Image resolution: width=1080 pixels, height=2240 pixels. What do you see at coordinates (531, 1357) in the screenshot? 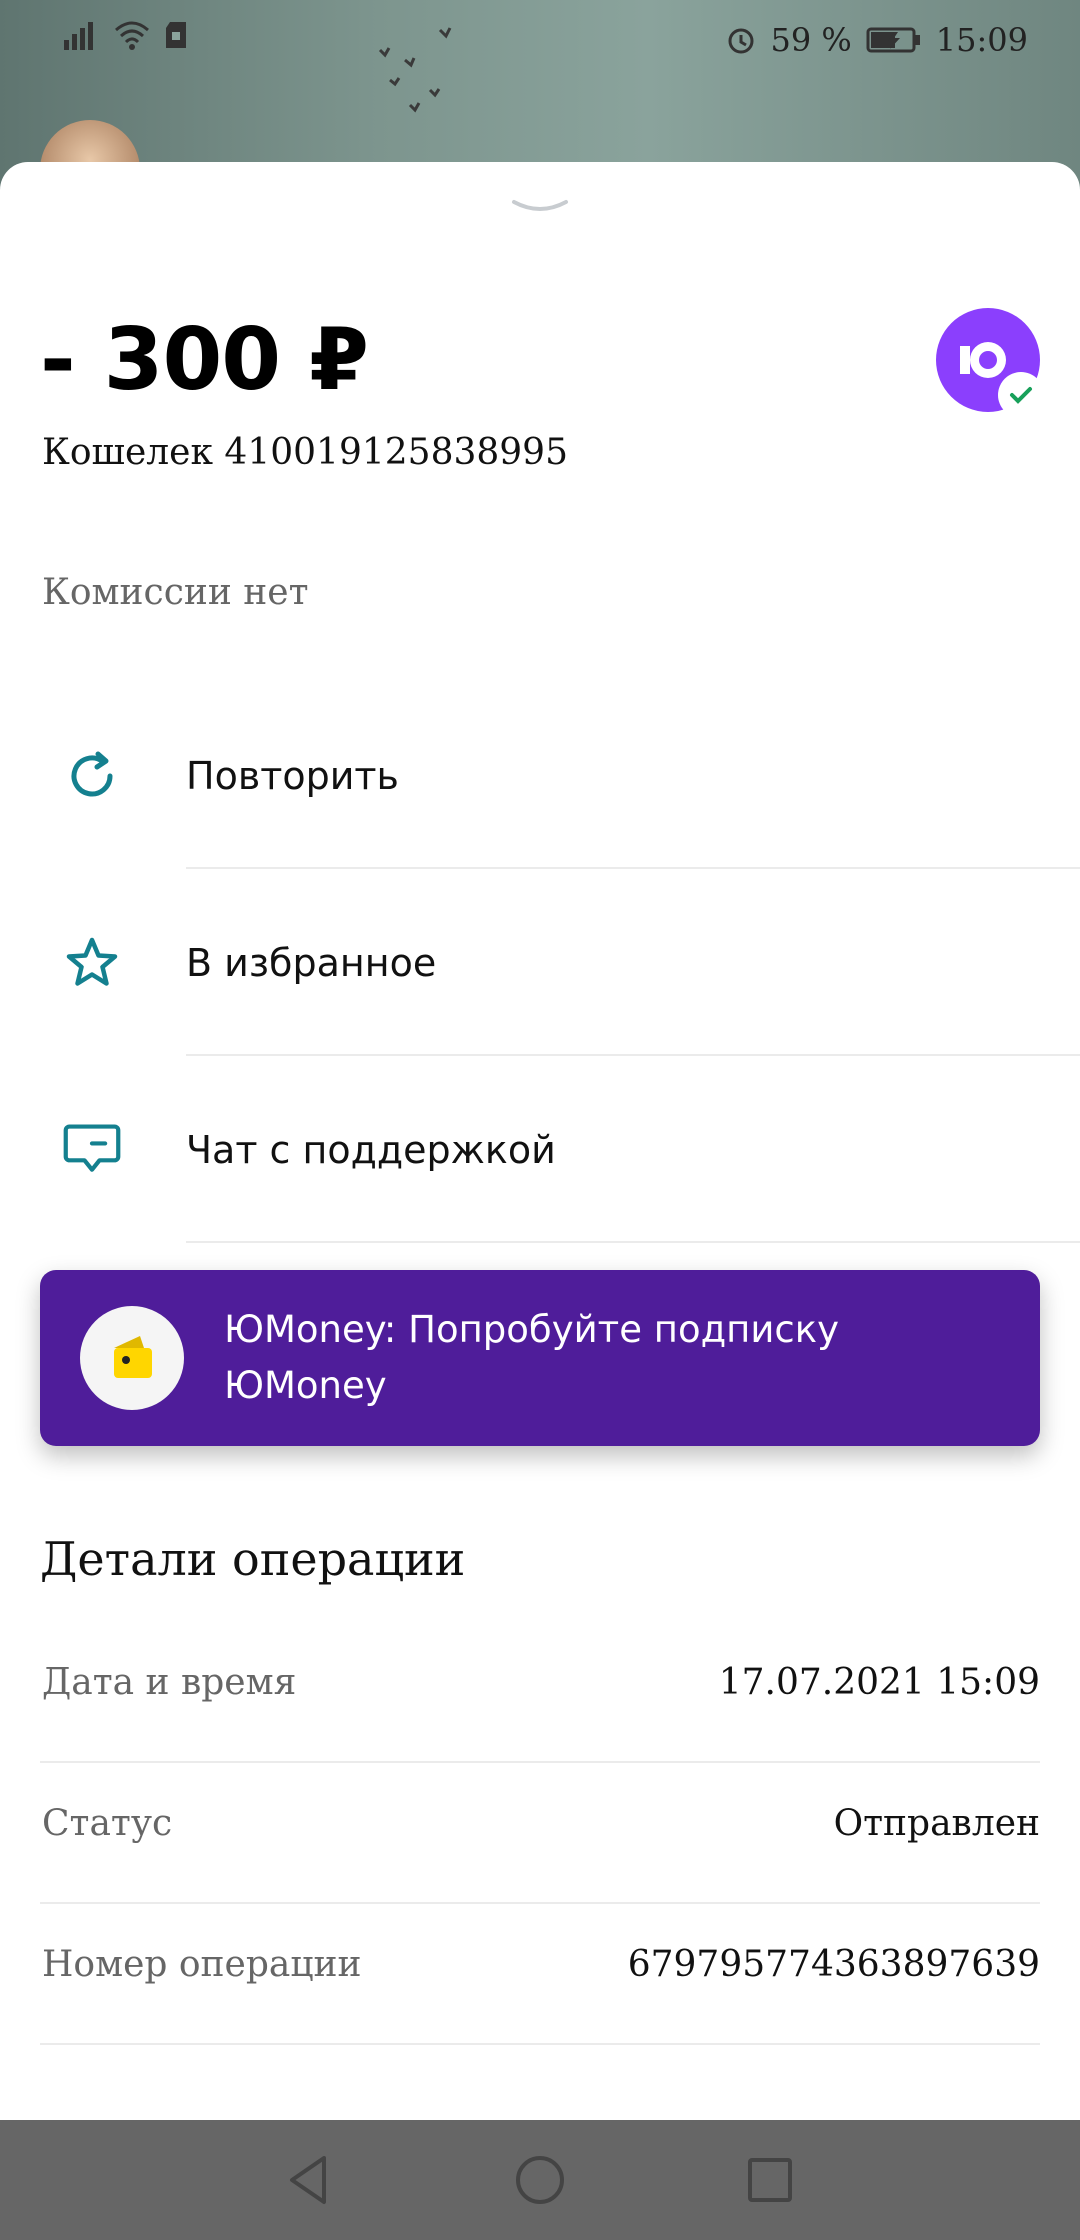
I see `promo-text: ЮMoney: Попробуйте подписку ЮMoney` at bounding box center [531, 1357].